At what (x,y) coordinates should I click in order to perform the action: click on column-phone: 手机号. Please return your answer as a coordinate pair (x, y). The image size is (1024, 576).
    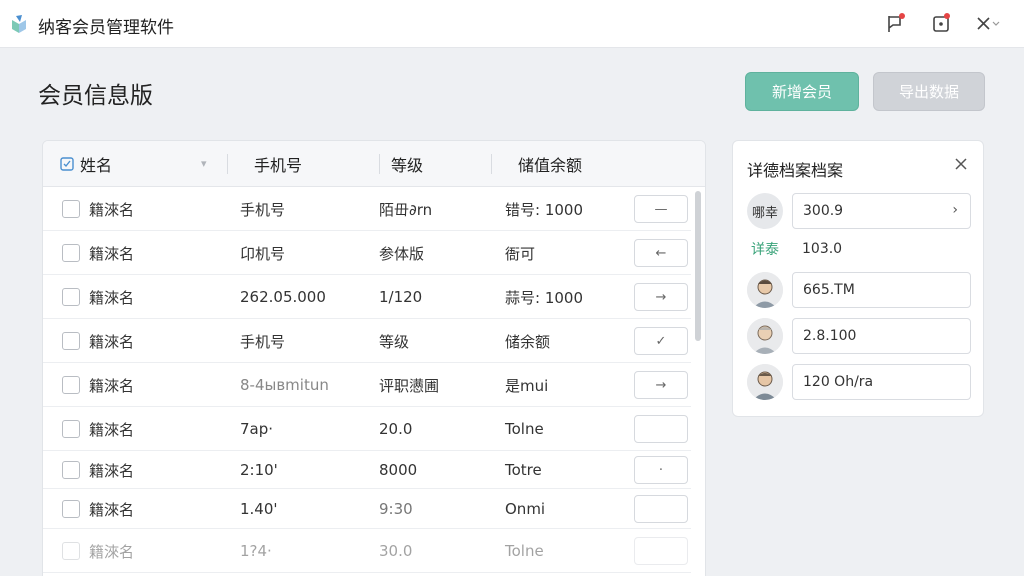
    Looking at the image, I should click on (278, 164).